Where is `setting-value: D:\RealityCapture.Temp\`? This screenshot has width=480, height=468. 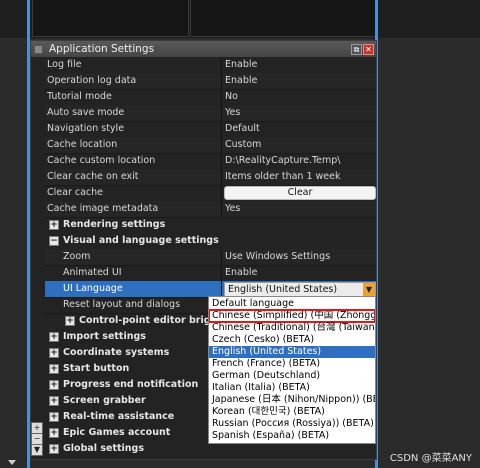
setting-value: D:\RealityCapture.Temp\ is located at coordinates (300, 160).